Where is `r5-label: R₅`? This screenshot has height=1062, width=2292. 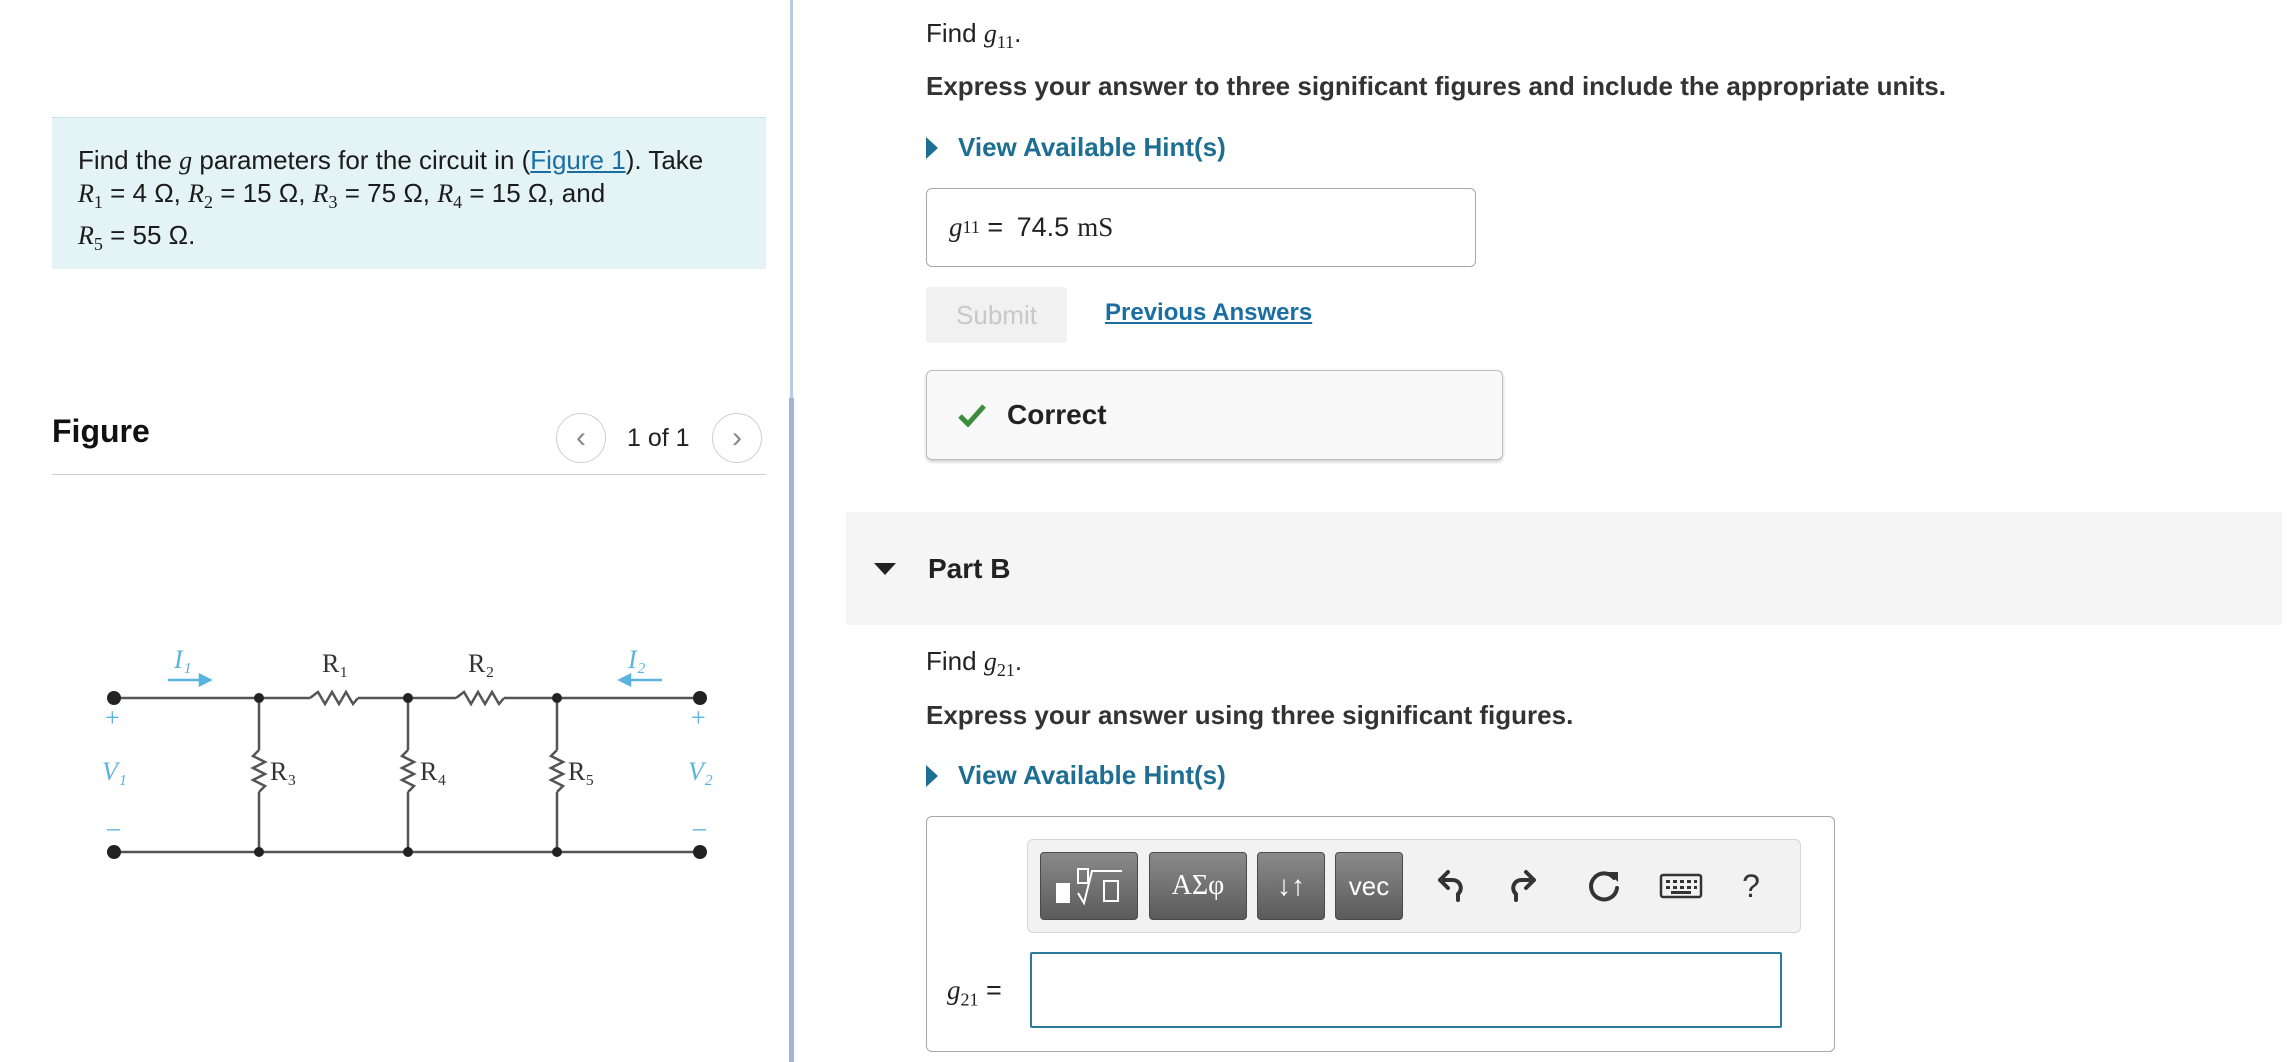
r5-label: R₅ is located at coordinates (581, 771).